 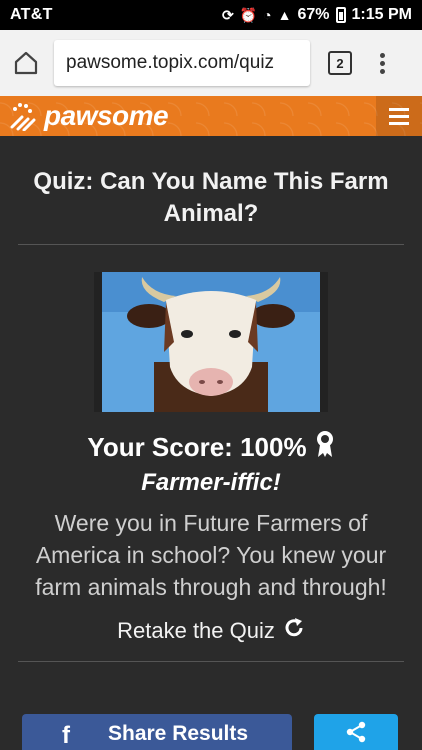 What do you see at coordinates (23, 116) in the screenshot?
I see `paw-logo-icon` at bounding box center [23, 116].